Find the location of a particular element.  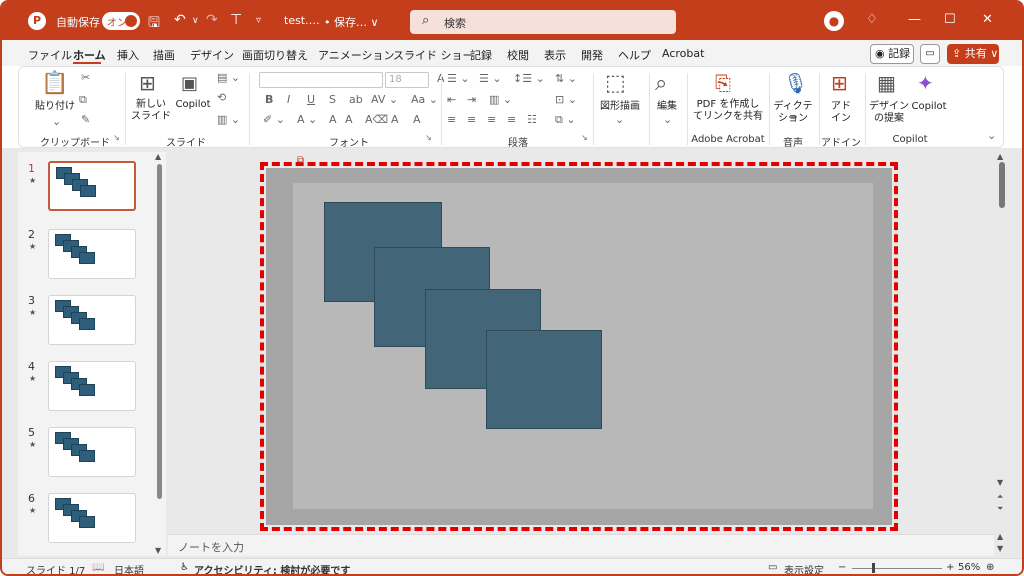

display-settings-icon: ▭ is located at coordinates (772, 567).